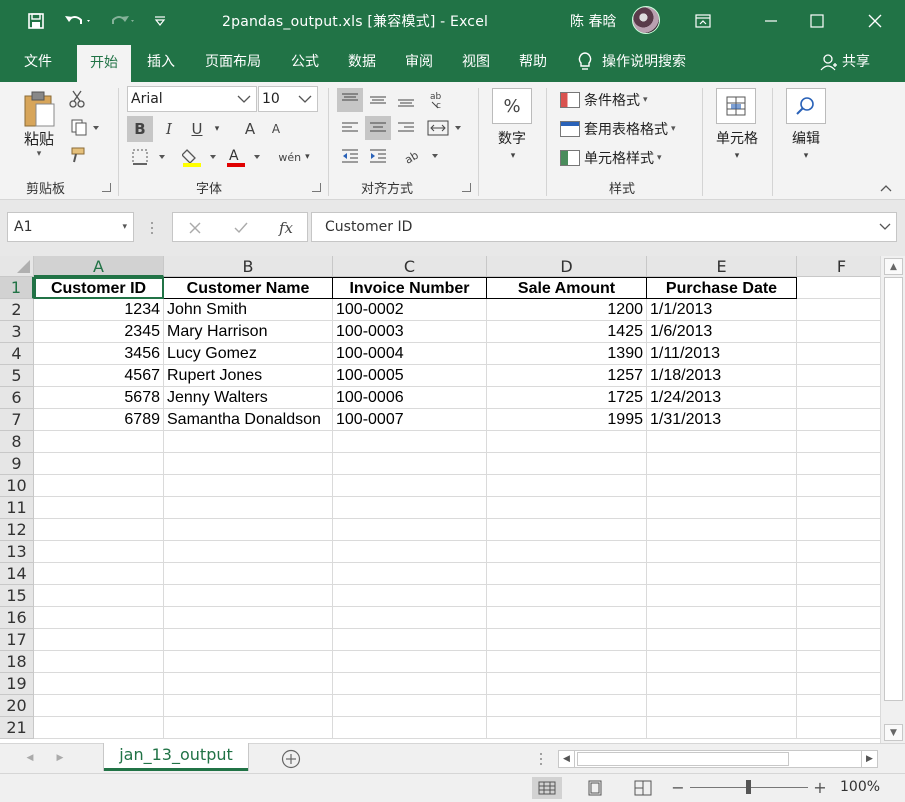 The width and height of the screenshot is (905, 802). Describe the element at coordinates (217, 129) in the screenshot. I see `underline-dropdown-icon: ▾` at that location.